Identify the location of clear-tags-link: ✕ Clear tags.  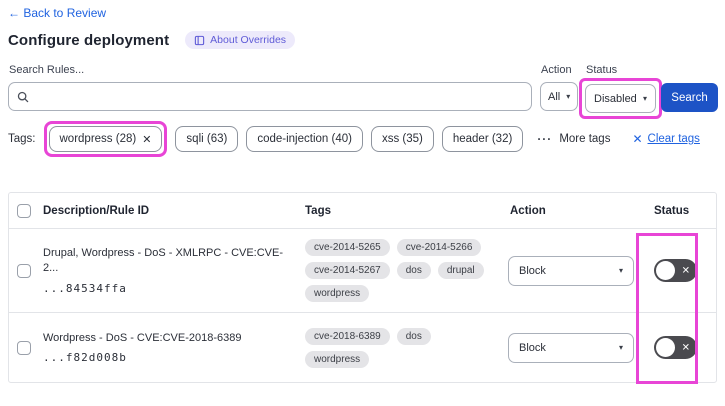
(665, 139).